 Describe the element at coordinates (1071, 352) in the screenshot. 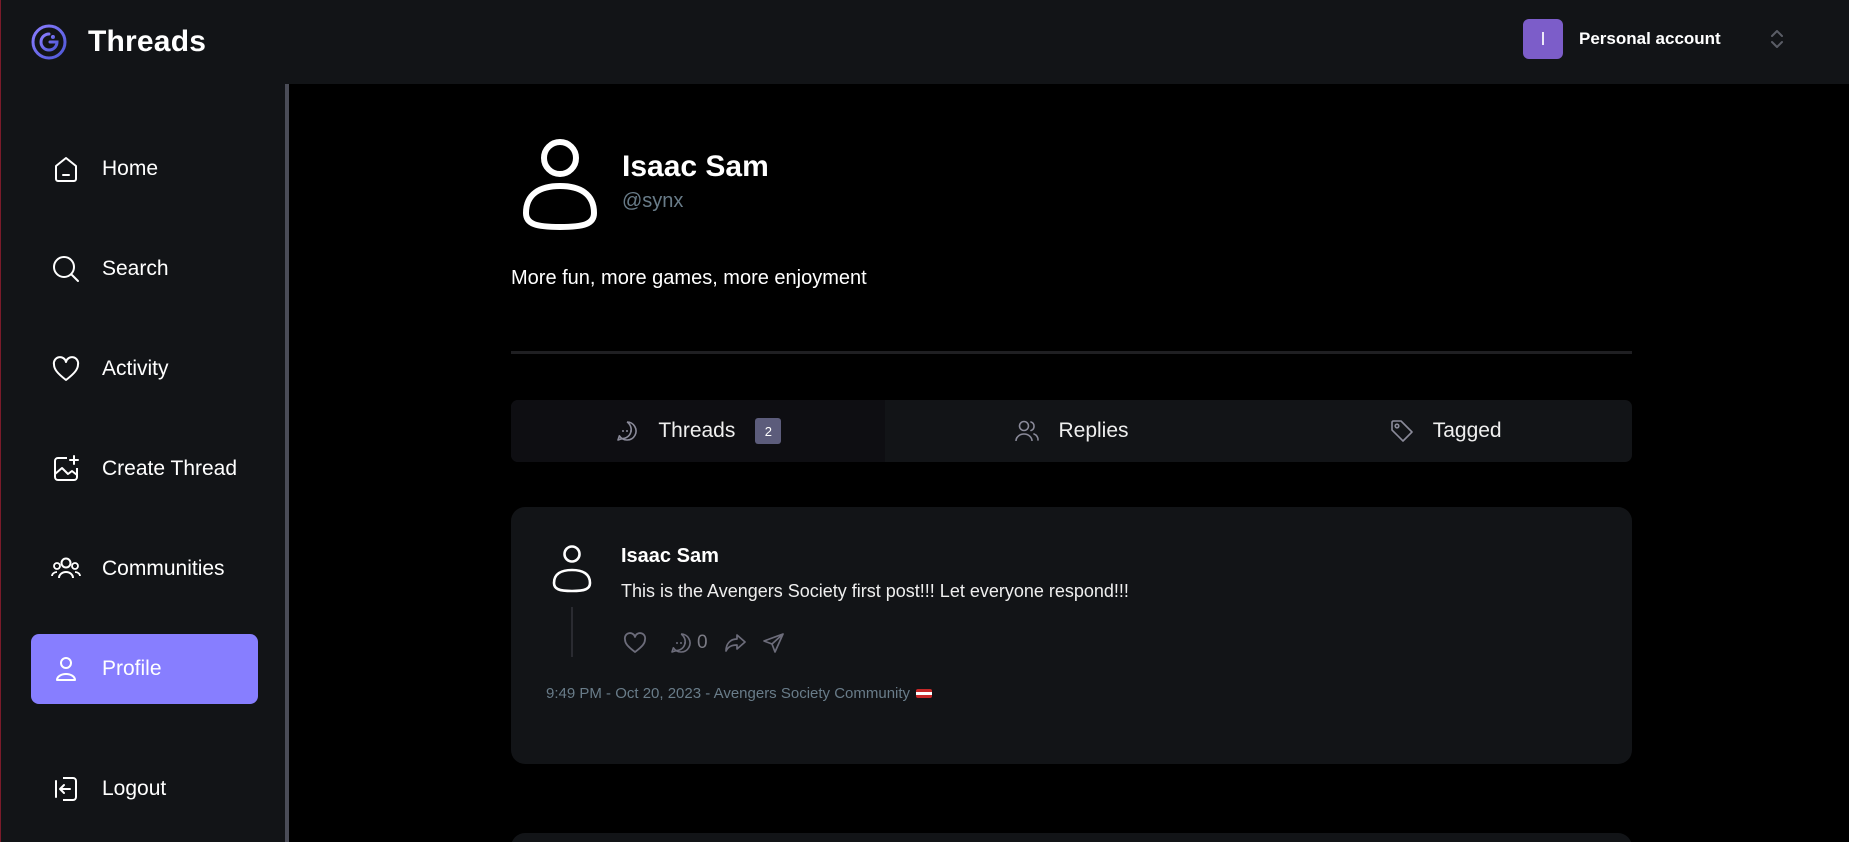

I see `divider` at that location.